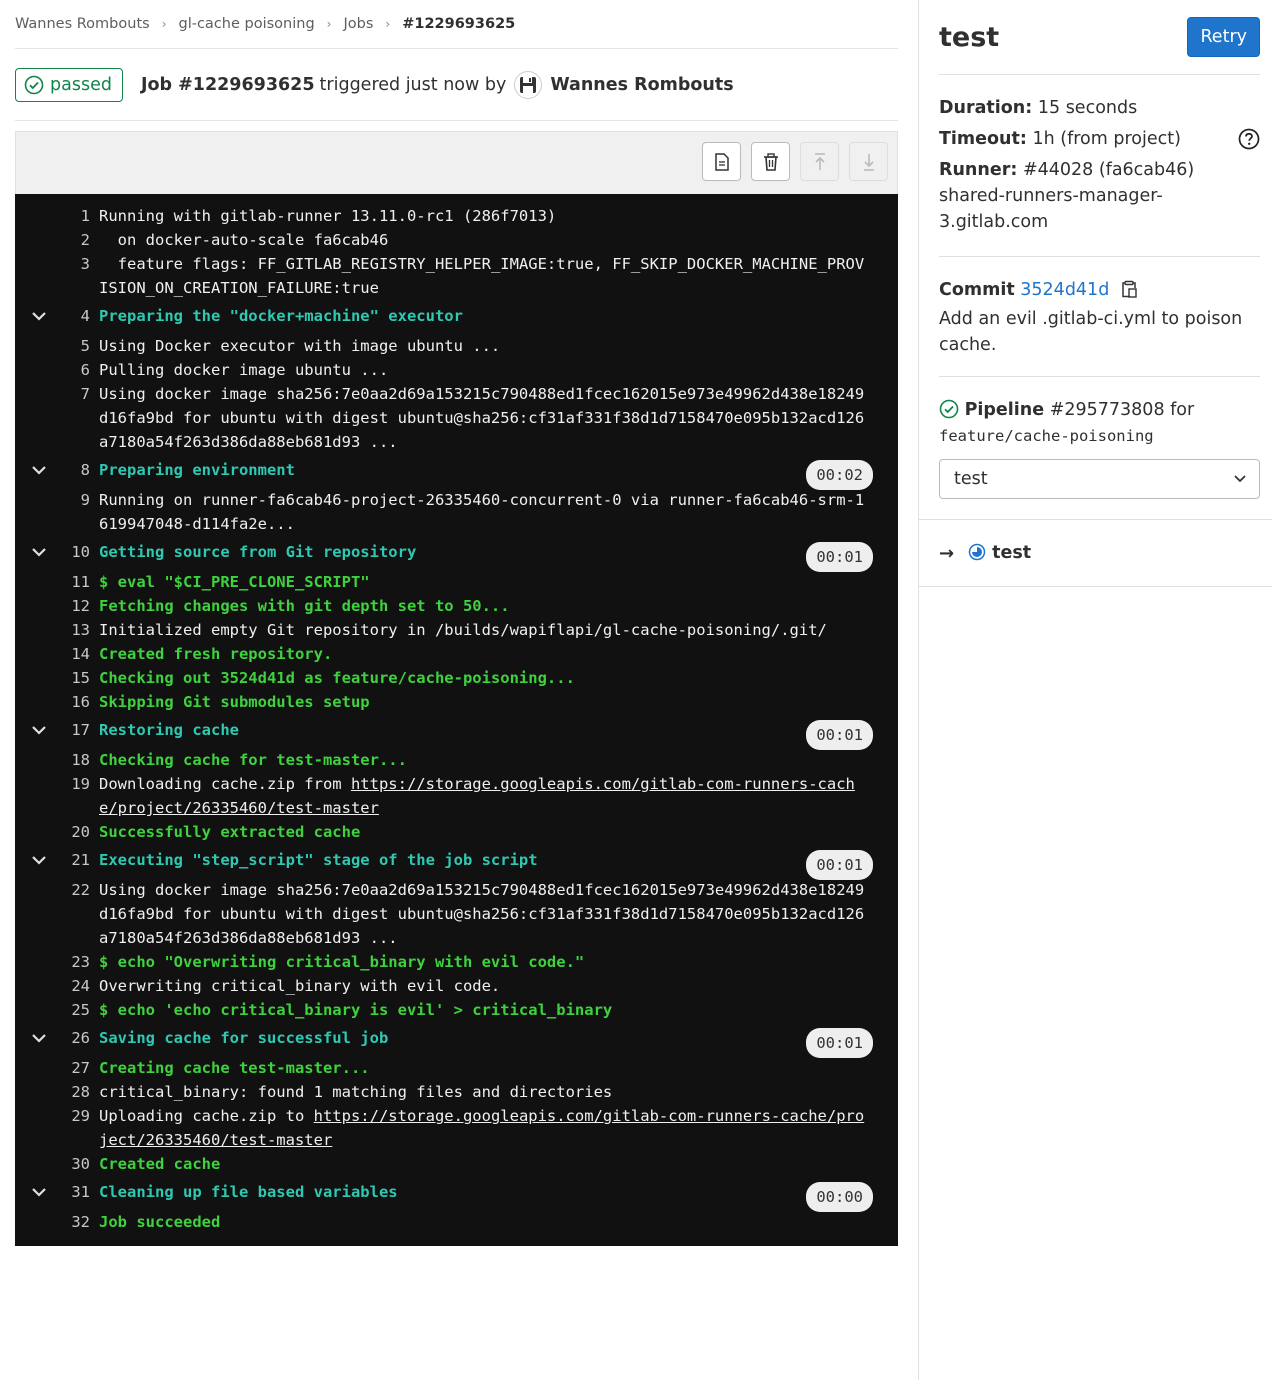 The width and height of the screenshot is (1272, 1380). What do you see at coordinates (1099, 139) in the screenshot?
I see `timeout-row: Timeout: 1h (from project)` at bounding box center [1099, 139].